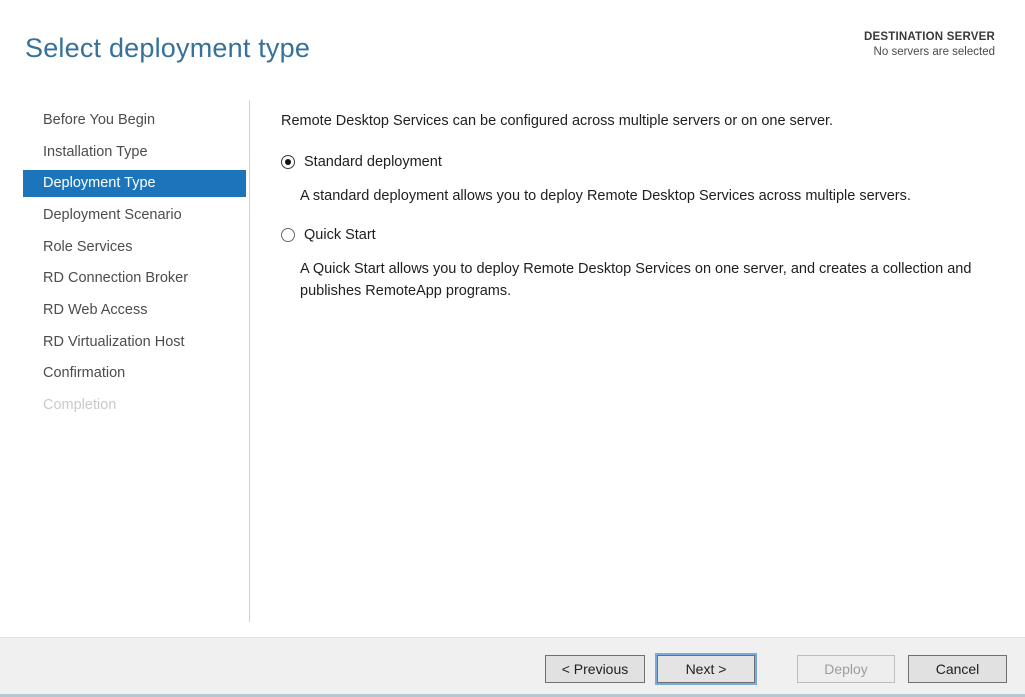 Image resolution: width=1025 pixels, height=697 pixels. Describe the element at coordinates (134, 120) in the screenshot. I see `sidebar-item-before-you-begin: Before You Begin` at that location.